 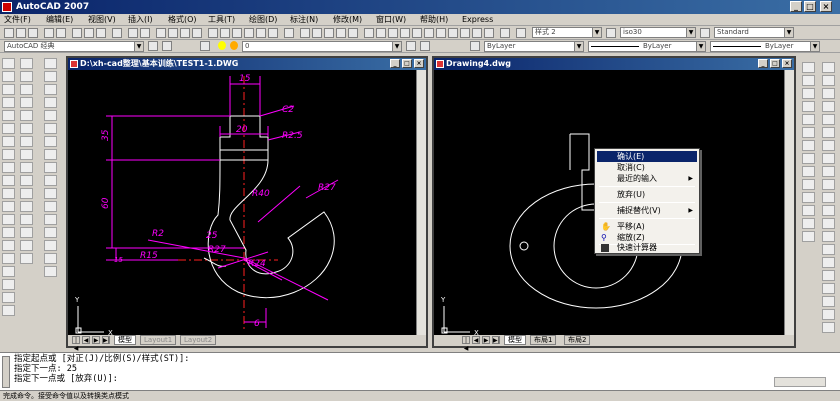 I want to click on scale-icon, so click(x=26, y=154).